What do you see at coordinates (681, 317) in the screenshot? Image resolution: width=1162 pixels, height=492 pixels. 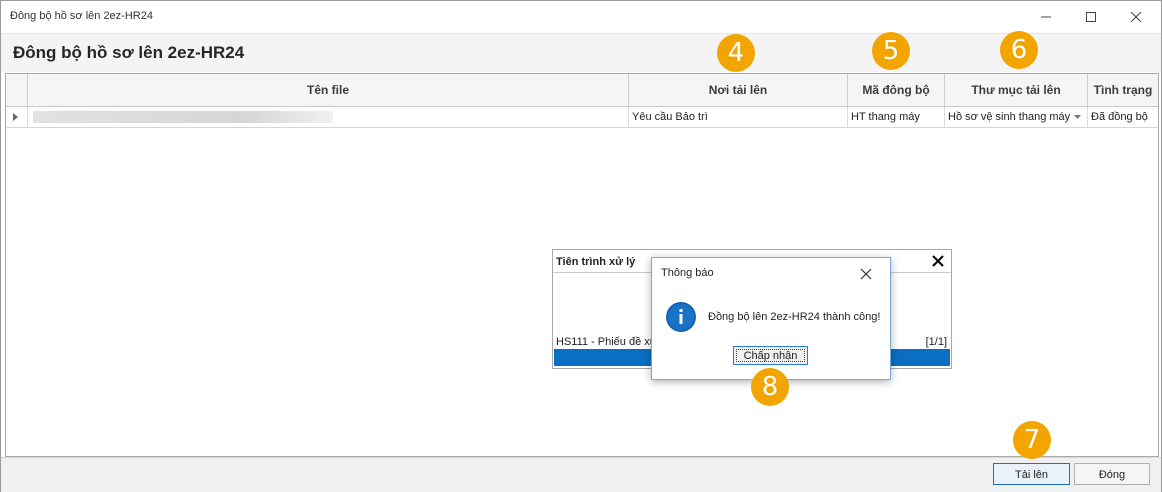 I see `info-icon` at bounding box center [681, 317].